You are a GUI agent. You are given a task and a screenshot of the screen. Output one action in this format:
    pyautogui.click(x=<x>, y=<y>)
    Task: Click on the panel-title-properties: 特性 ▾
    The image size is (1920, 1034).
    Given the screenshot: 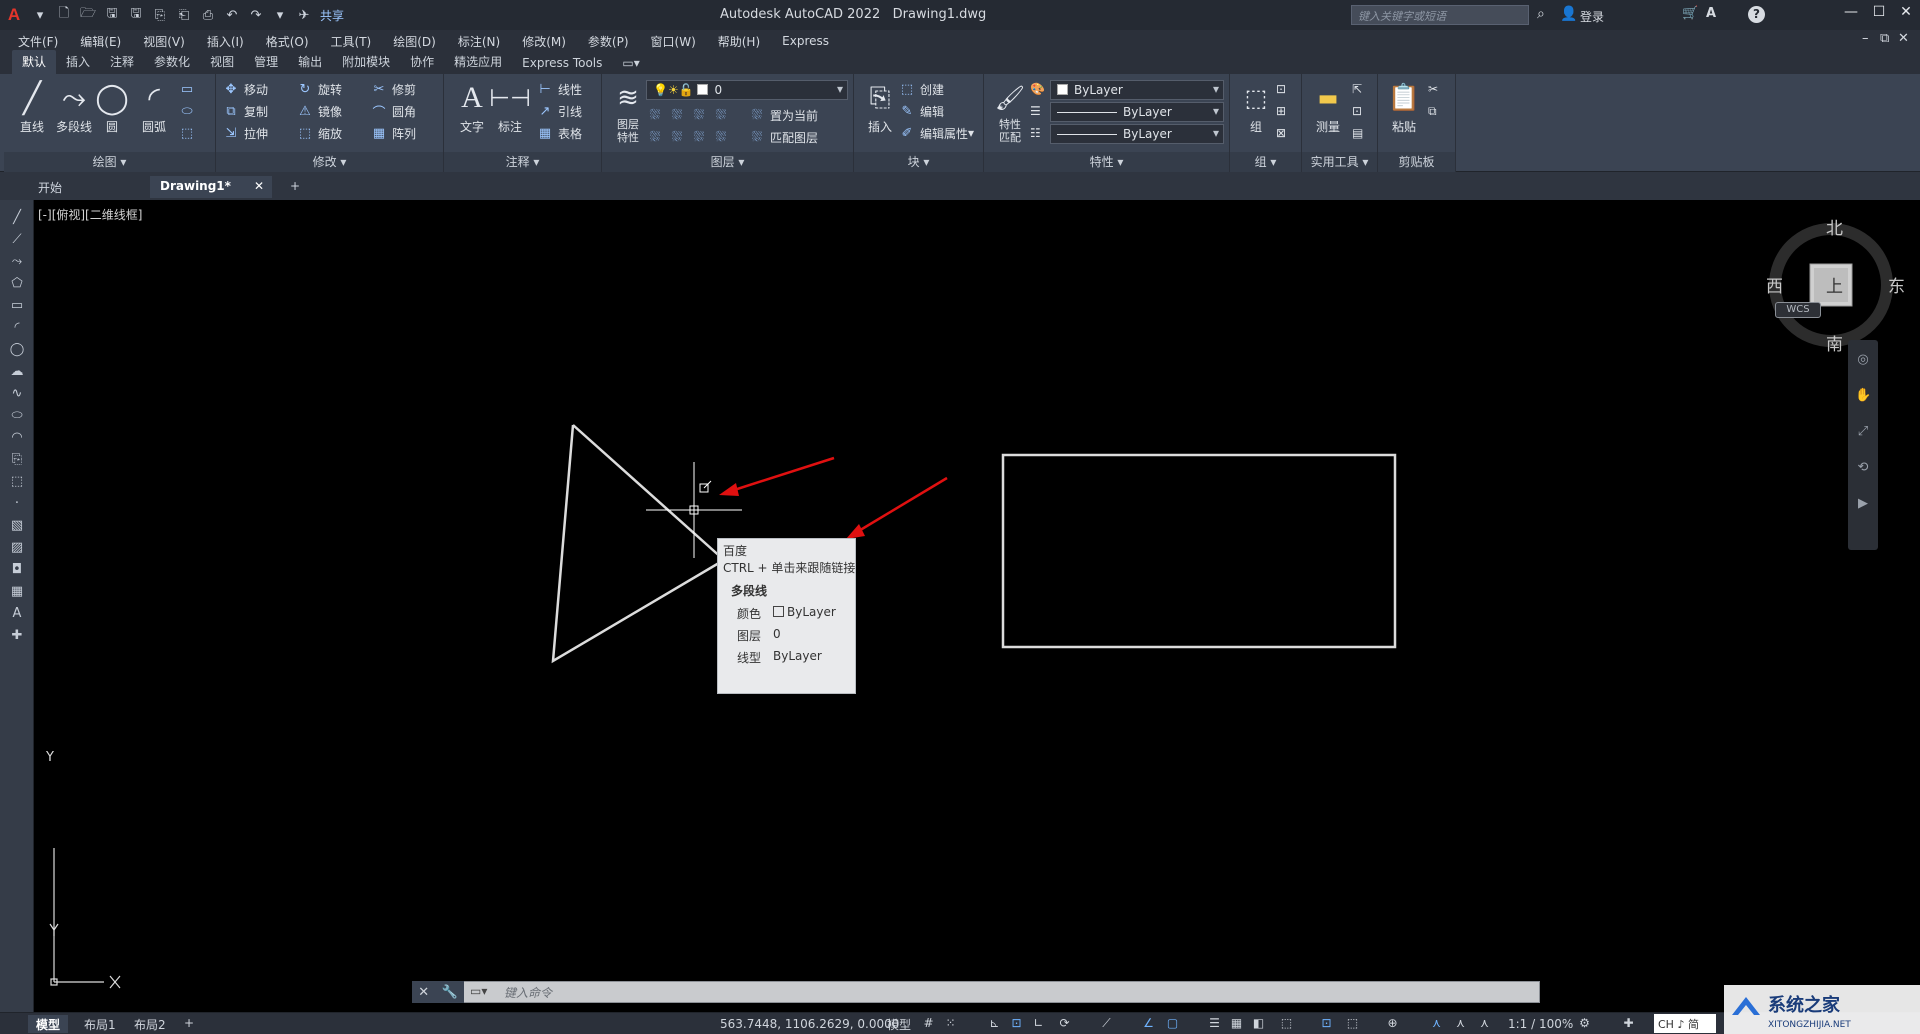 What is the action you would take?
    pyautogui.click(x=1106, y=162)
    